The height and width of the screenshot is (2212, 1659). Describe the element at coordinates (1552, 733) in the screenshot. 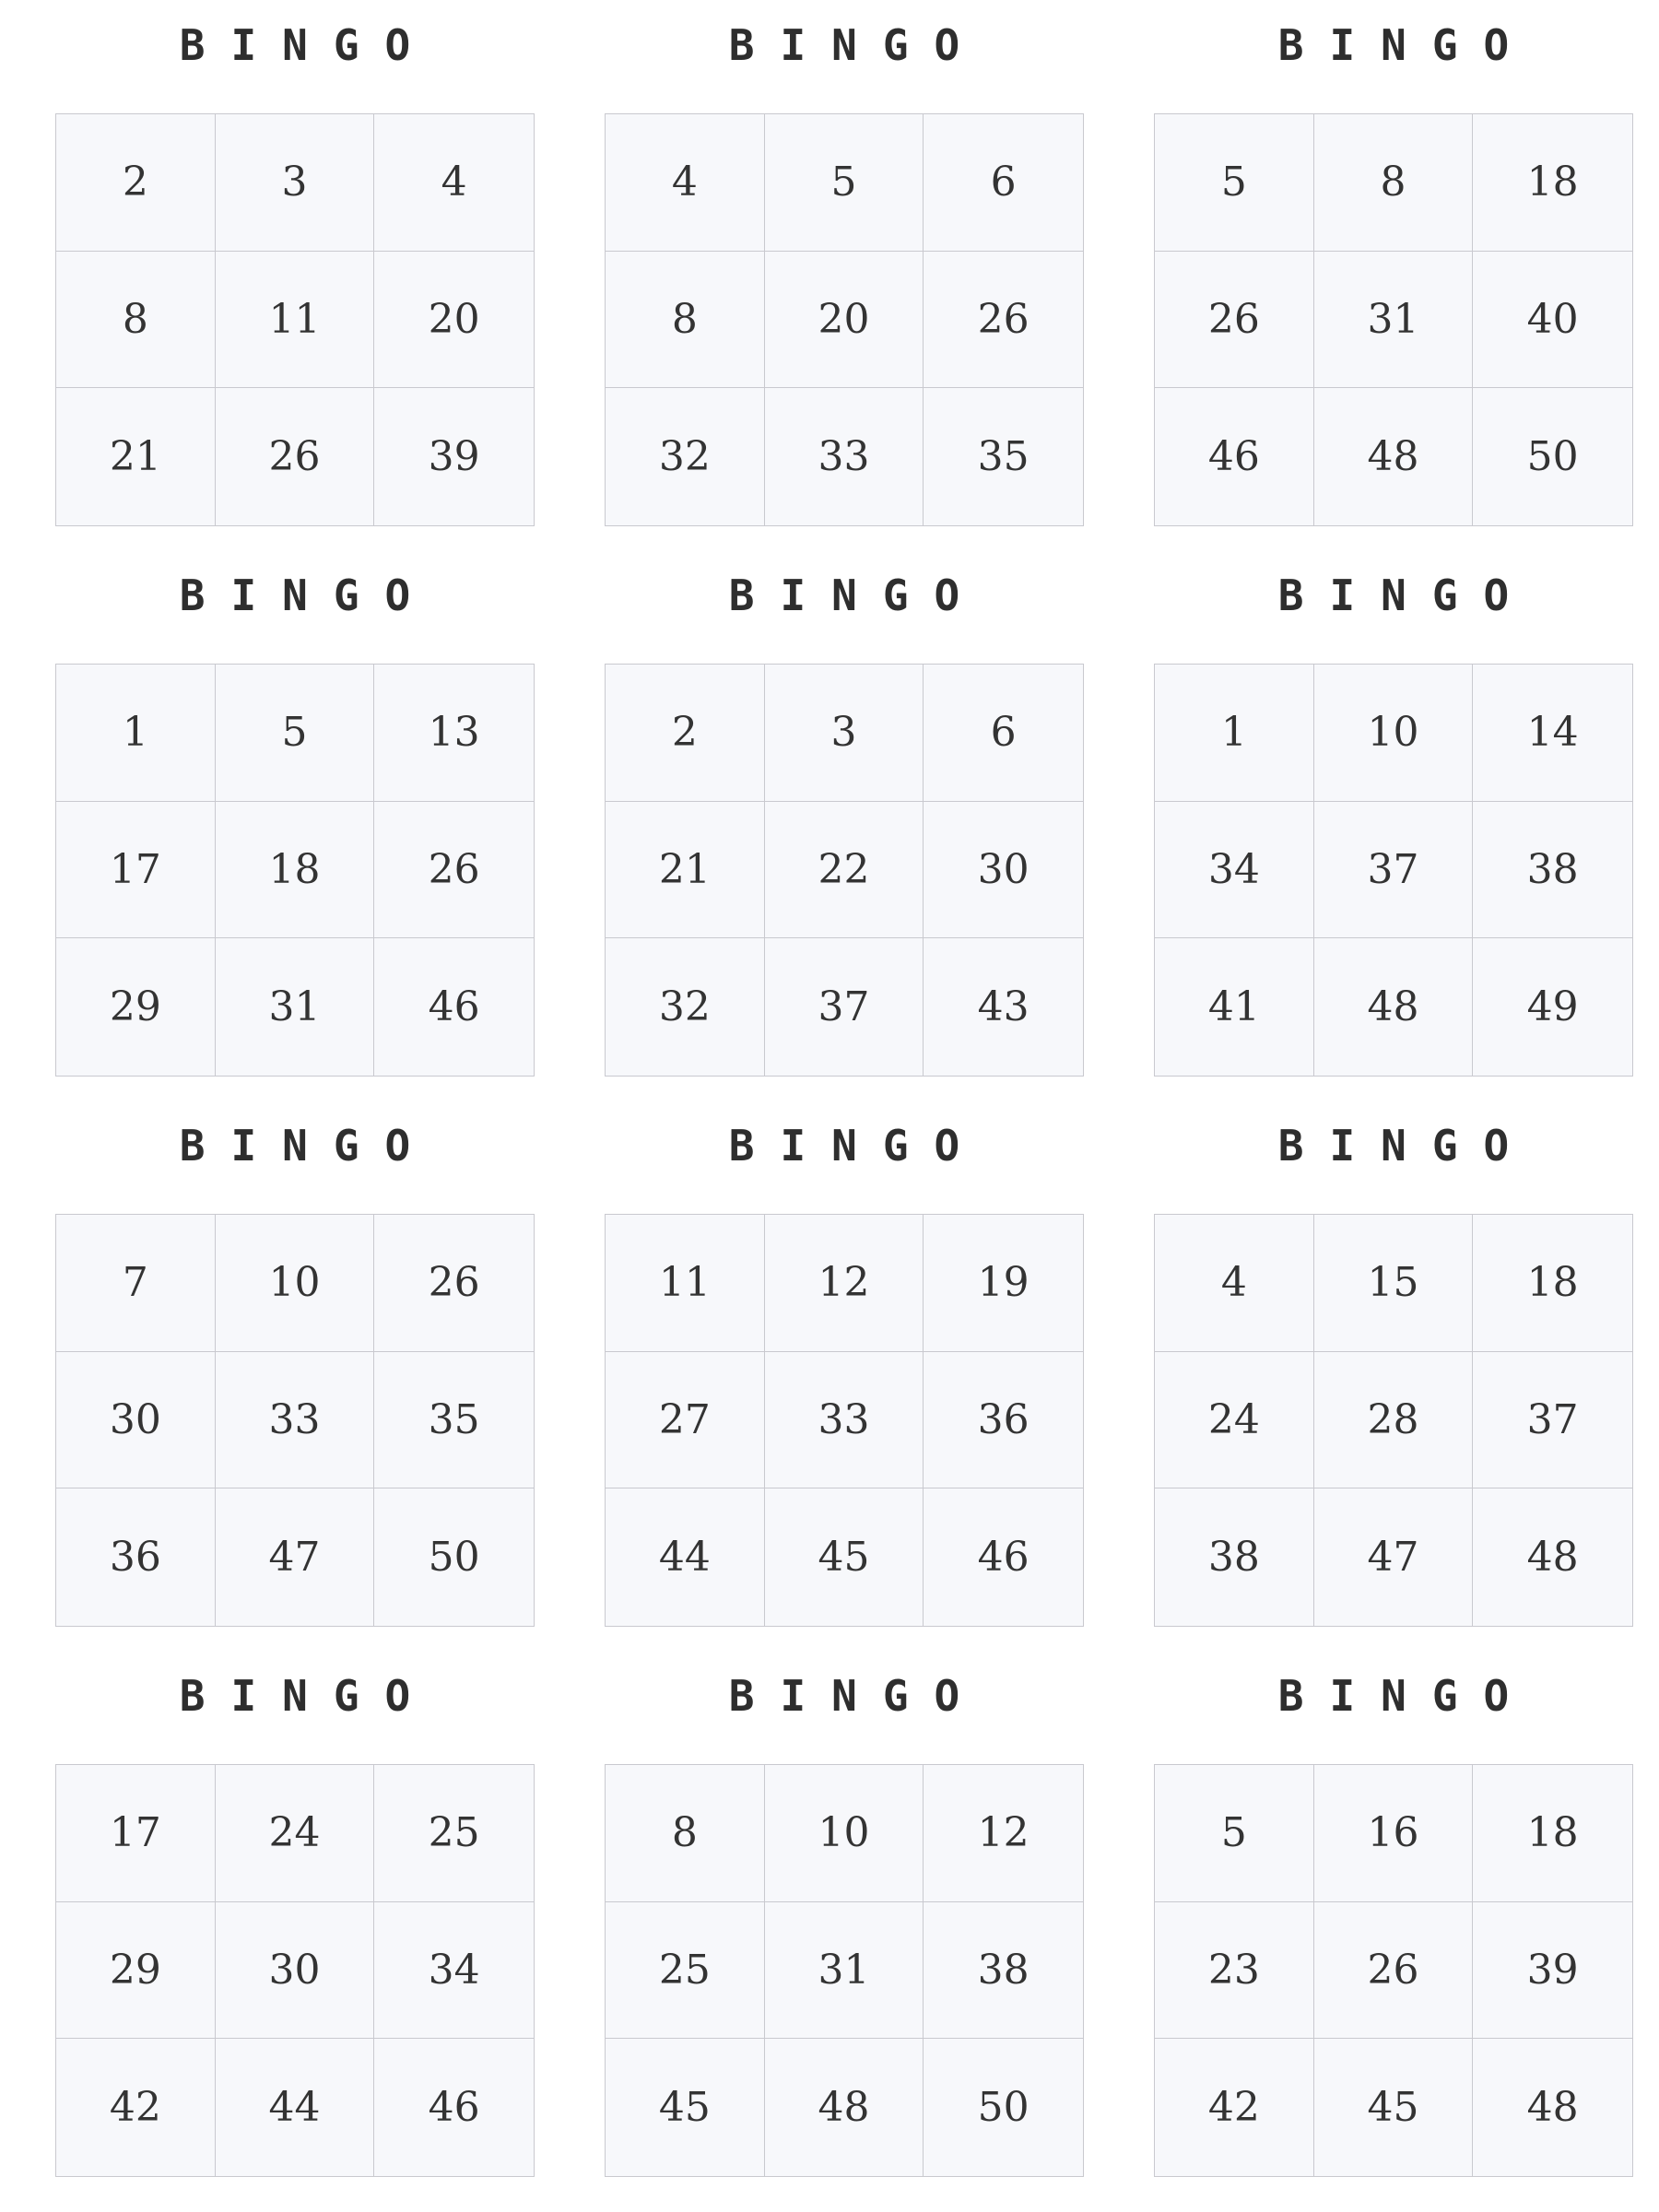

I see `bingo-cell: 14` at that location.